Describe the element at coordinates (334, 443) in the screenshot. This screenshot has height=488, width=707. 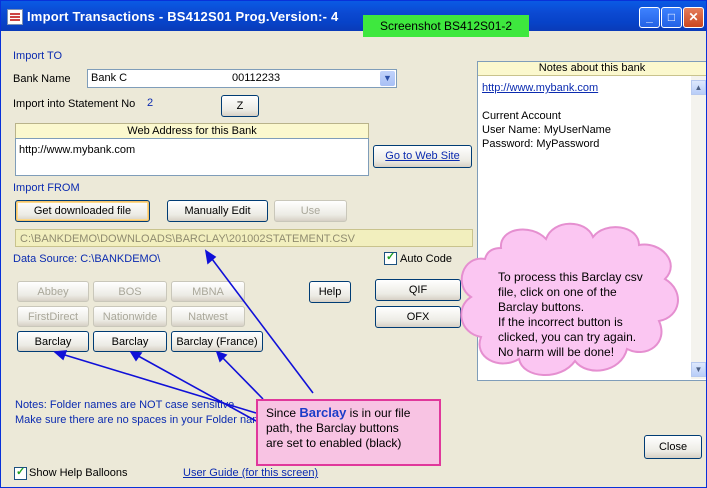
I see `callout-line-3: are set to enabled (black)` at that location.